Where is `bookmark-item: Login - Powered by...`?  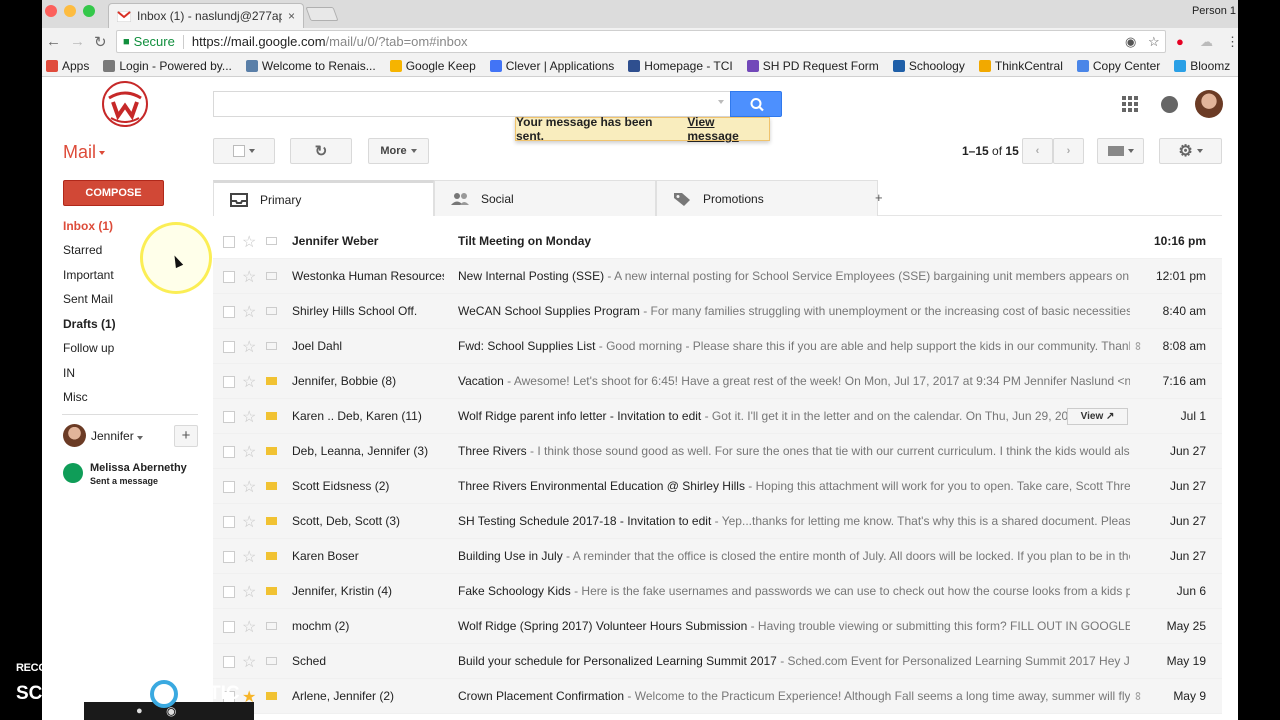
bookmark-item: Login - Powered by... is located at coordinates (167, 66).